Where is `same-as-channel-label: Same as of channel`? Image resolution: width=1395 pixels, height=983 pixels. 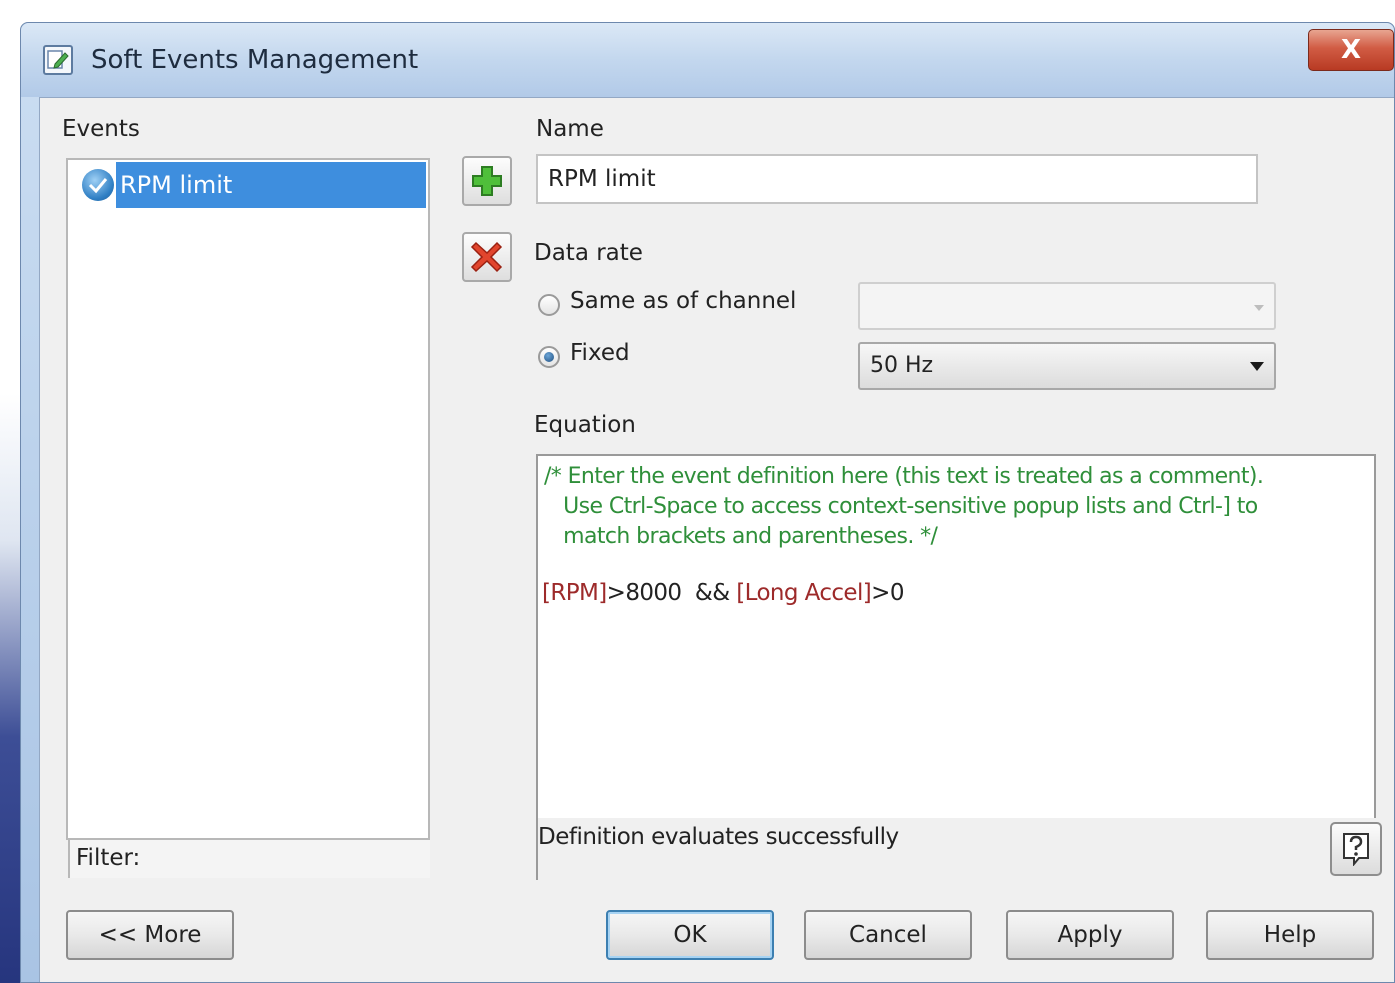
same-as-channel-label: Same as of channel is located at coordinates (683, 301).